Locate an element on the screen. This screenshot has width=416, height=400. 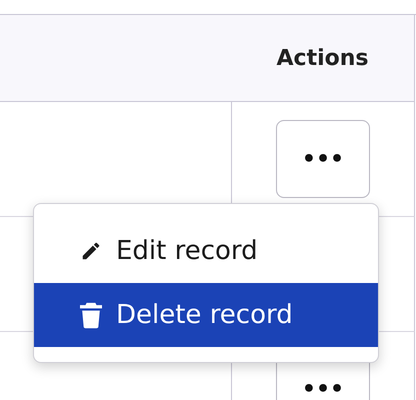
trash-icon is located at coordinates (91, 315).